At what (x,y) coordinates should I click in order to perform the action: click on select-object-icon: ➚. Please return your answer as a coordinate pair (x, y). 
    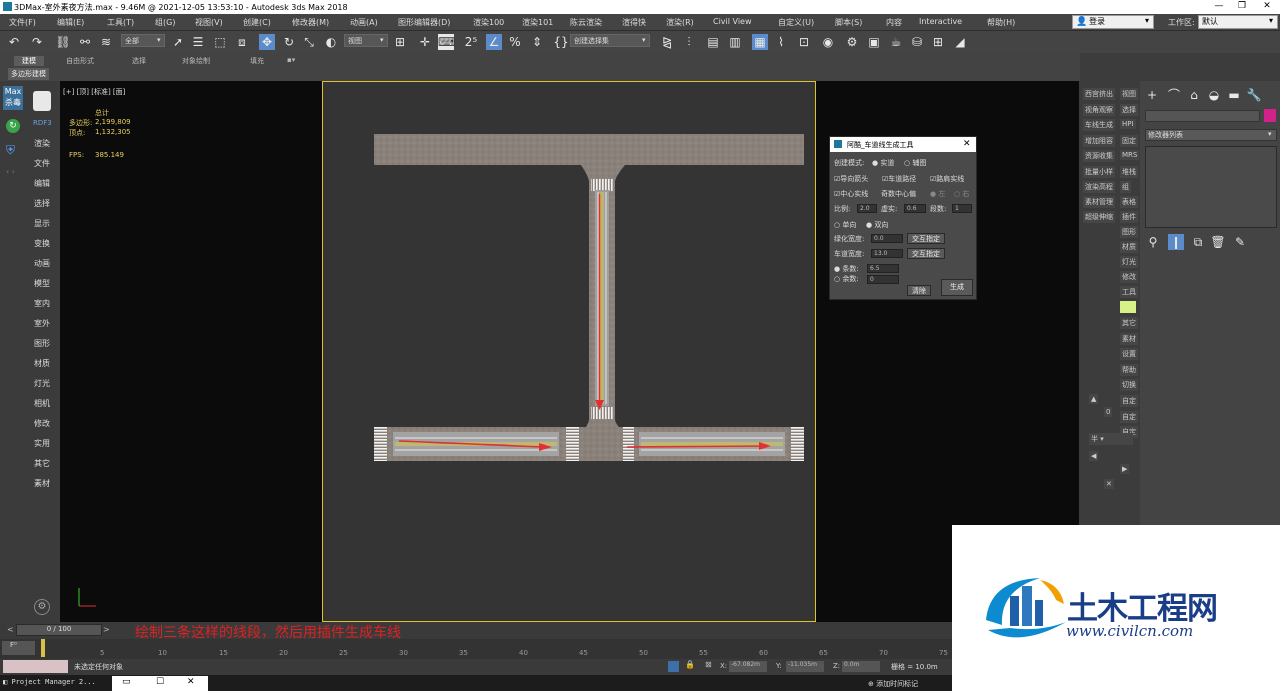
    Looking at the image, I should click on (178, 42).